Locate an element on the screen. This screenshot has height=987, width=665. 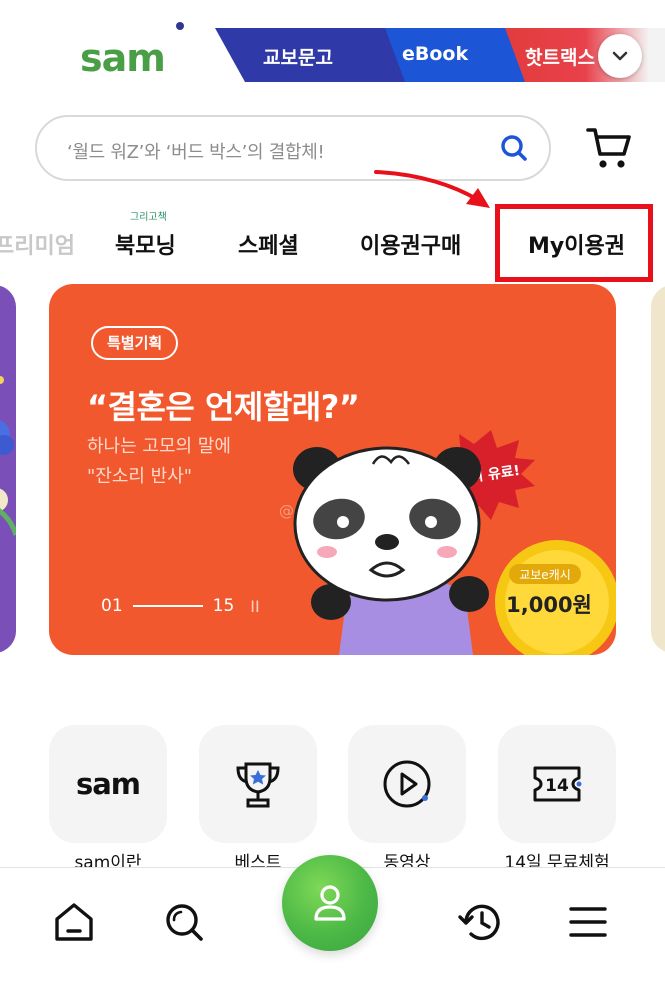
menu-icon is located at coordinates (588, 922).